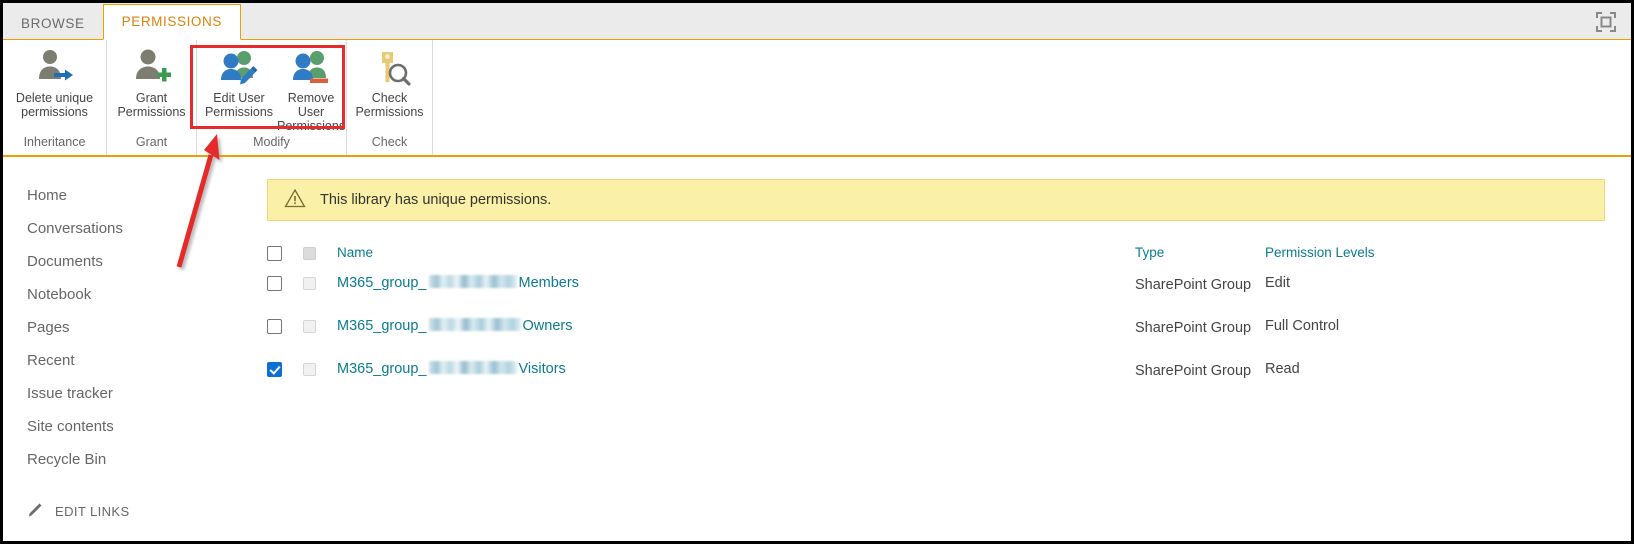  I want to click on sidebar-item-issue-tracker: Issue tracker, so click(143, 393).